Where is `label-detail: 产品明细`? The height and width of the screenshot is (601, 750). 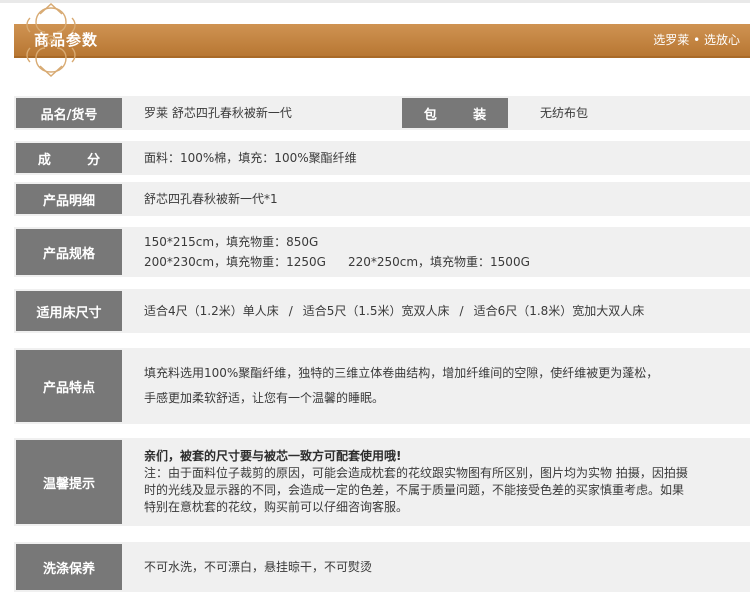 label-detail: 产品明细 is located at coordinates (69, 199).